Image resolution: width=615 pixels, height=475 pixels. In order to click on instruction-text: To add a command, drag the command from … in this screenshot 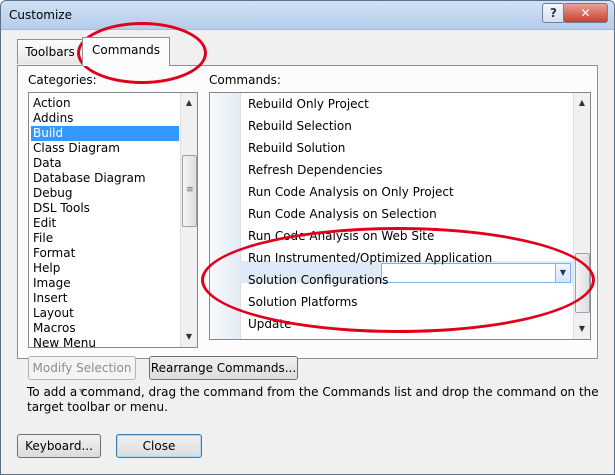, I will do `click(313, 399)`.